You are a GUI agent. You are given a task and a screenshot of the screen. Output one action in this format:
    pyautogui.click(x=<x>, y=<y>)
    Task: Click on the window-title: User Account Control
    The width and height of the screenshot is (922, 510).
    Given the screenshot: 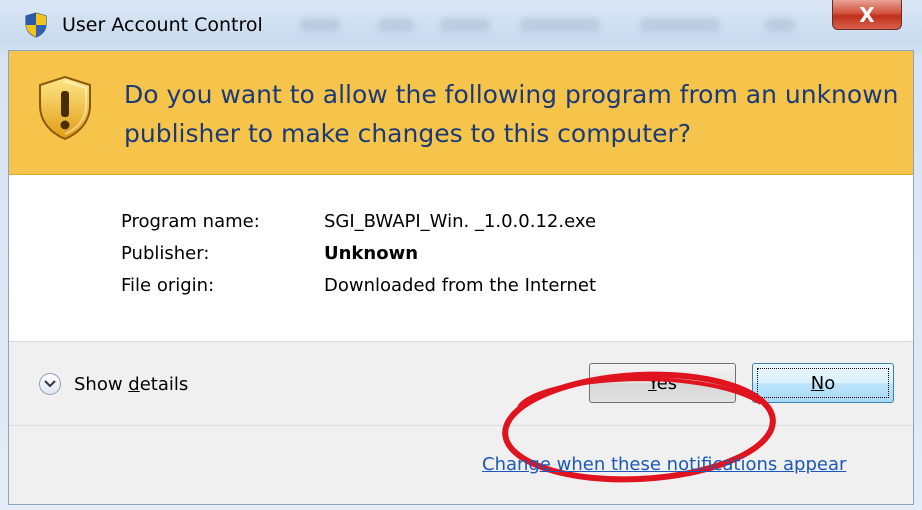 What is the action you would take?
    pyautogui.click(x=162, y=25)
    